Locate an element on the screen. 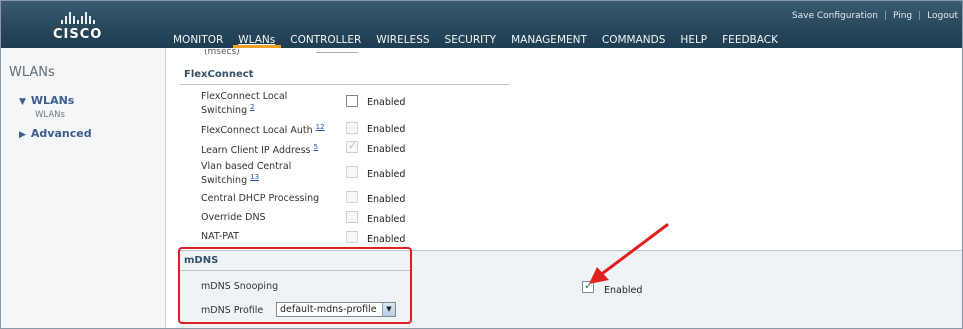 The image size is (963, 329). cisco-logo-text: CISCO is located at coordinates (78, 34).